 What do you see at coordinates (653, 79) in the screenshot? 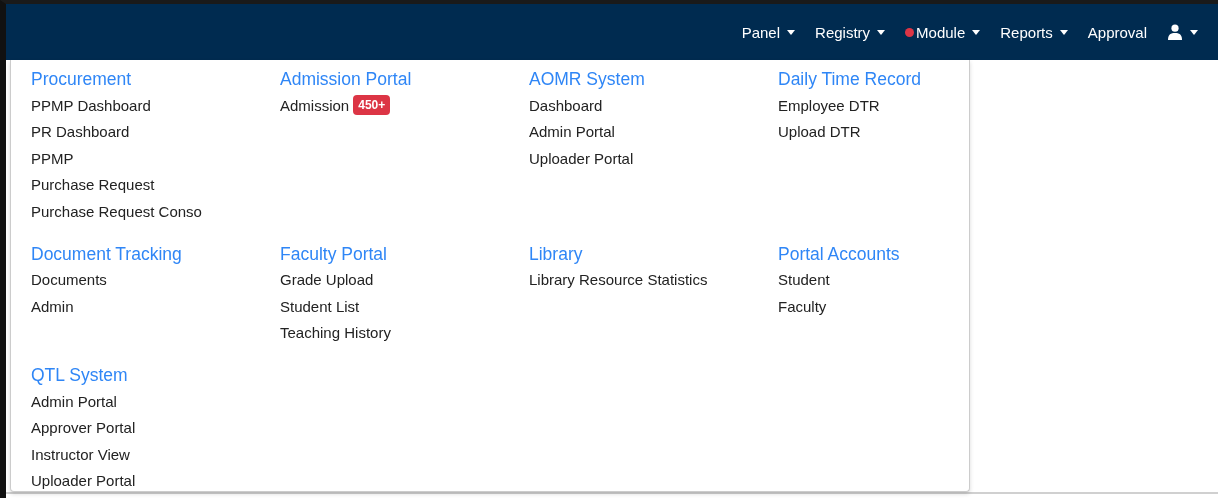
I see `section-heading: AOMR System` at bounding box center [653, 79].